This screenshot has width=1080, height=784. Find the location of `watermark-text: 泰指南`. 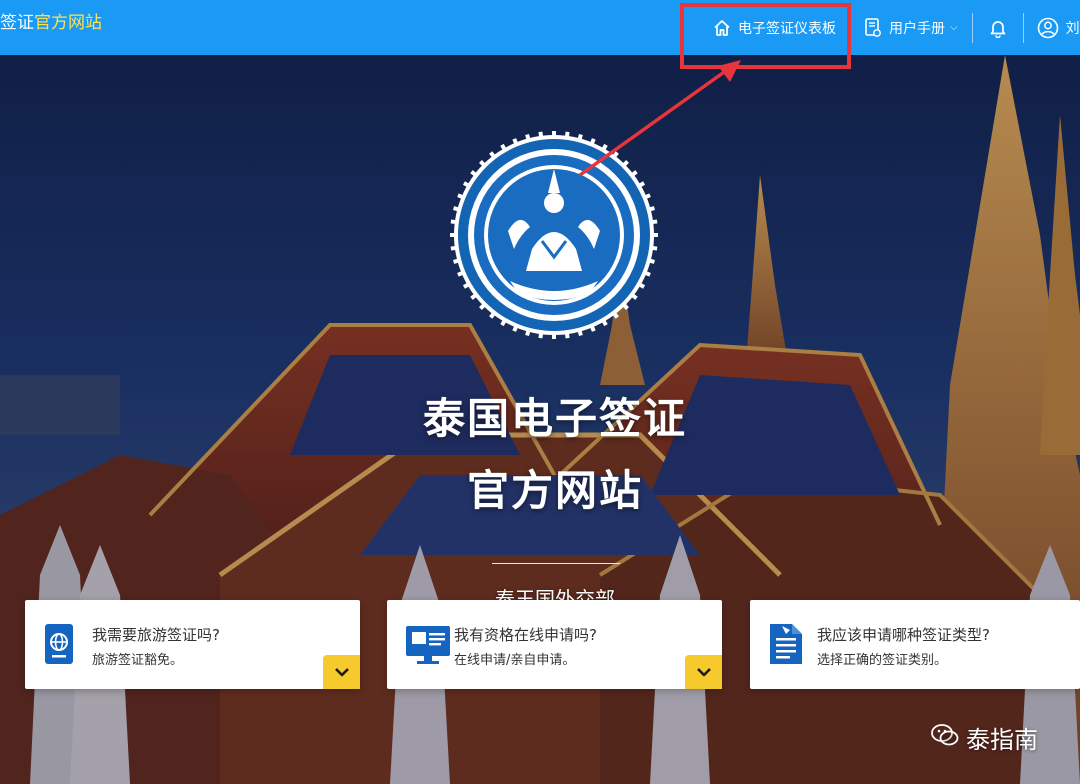

watermark-text: 泰指南 is located at coordinates (1002, 740).